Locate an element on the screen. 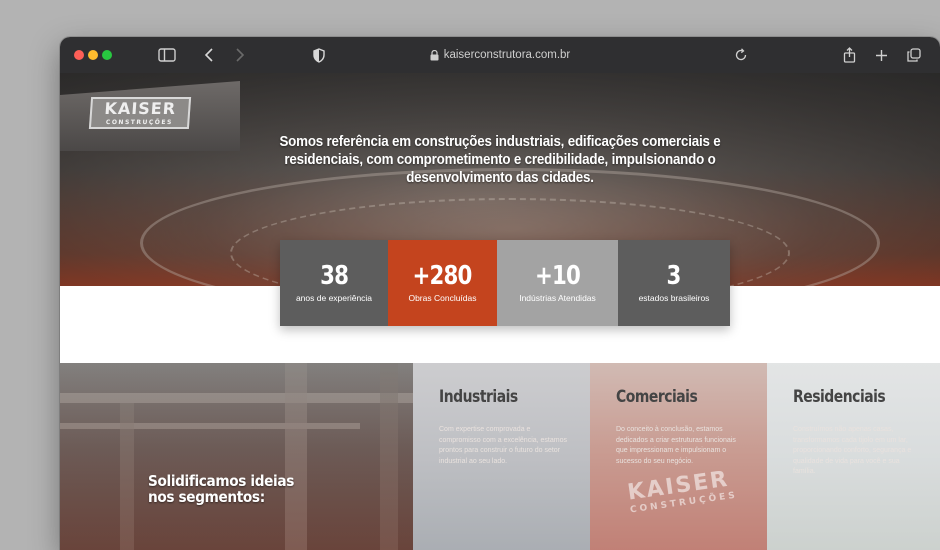  segment-title: Comerciais is located at coordinates (657, 397).